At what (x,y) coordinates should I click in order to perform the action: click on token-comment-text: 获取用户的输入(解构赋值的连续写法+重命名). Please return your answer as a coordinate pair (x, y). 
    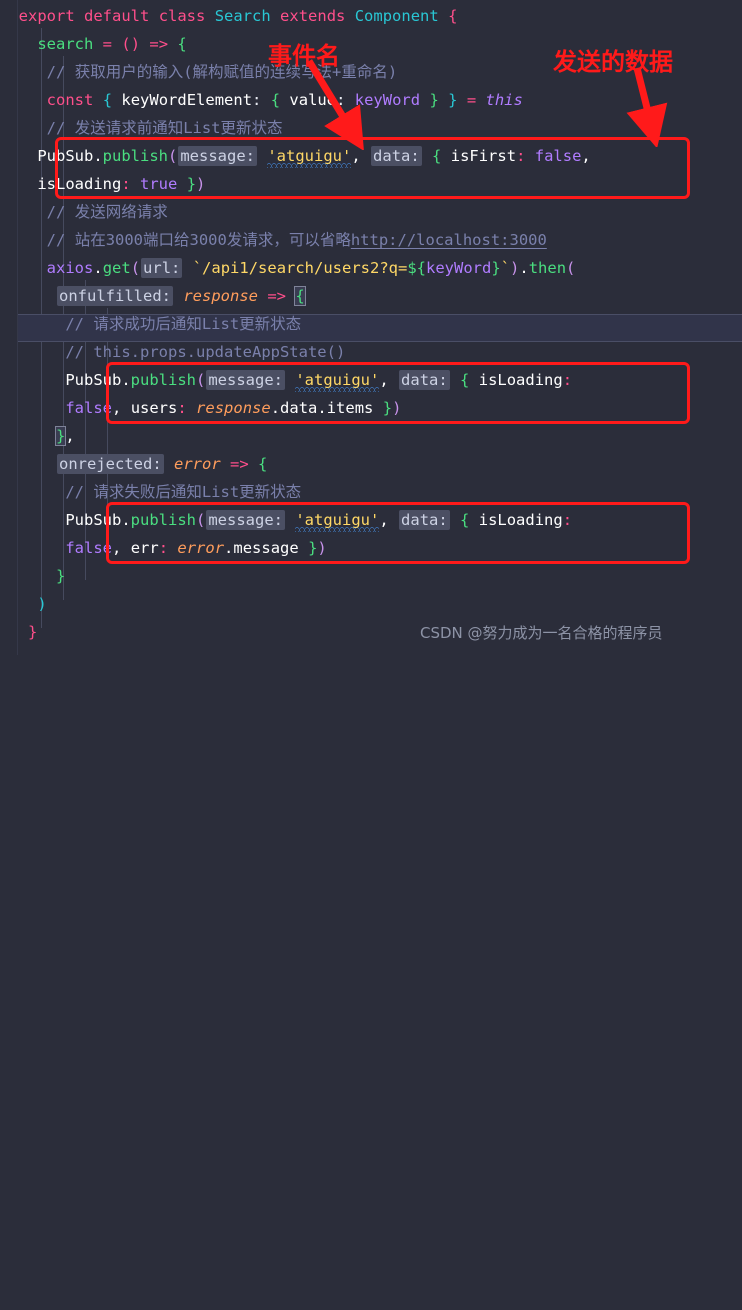
    Looking at the image, I should click on (236, 72).